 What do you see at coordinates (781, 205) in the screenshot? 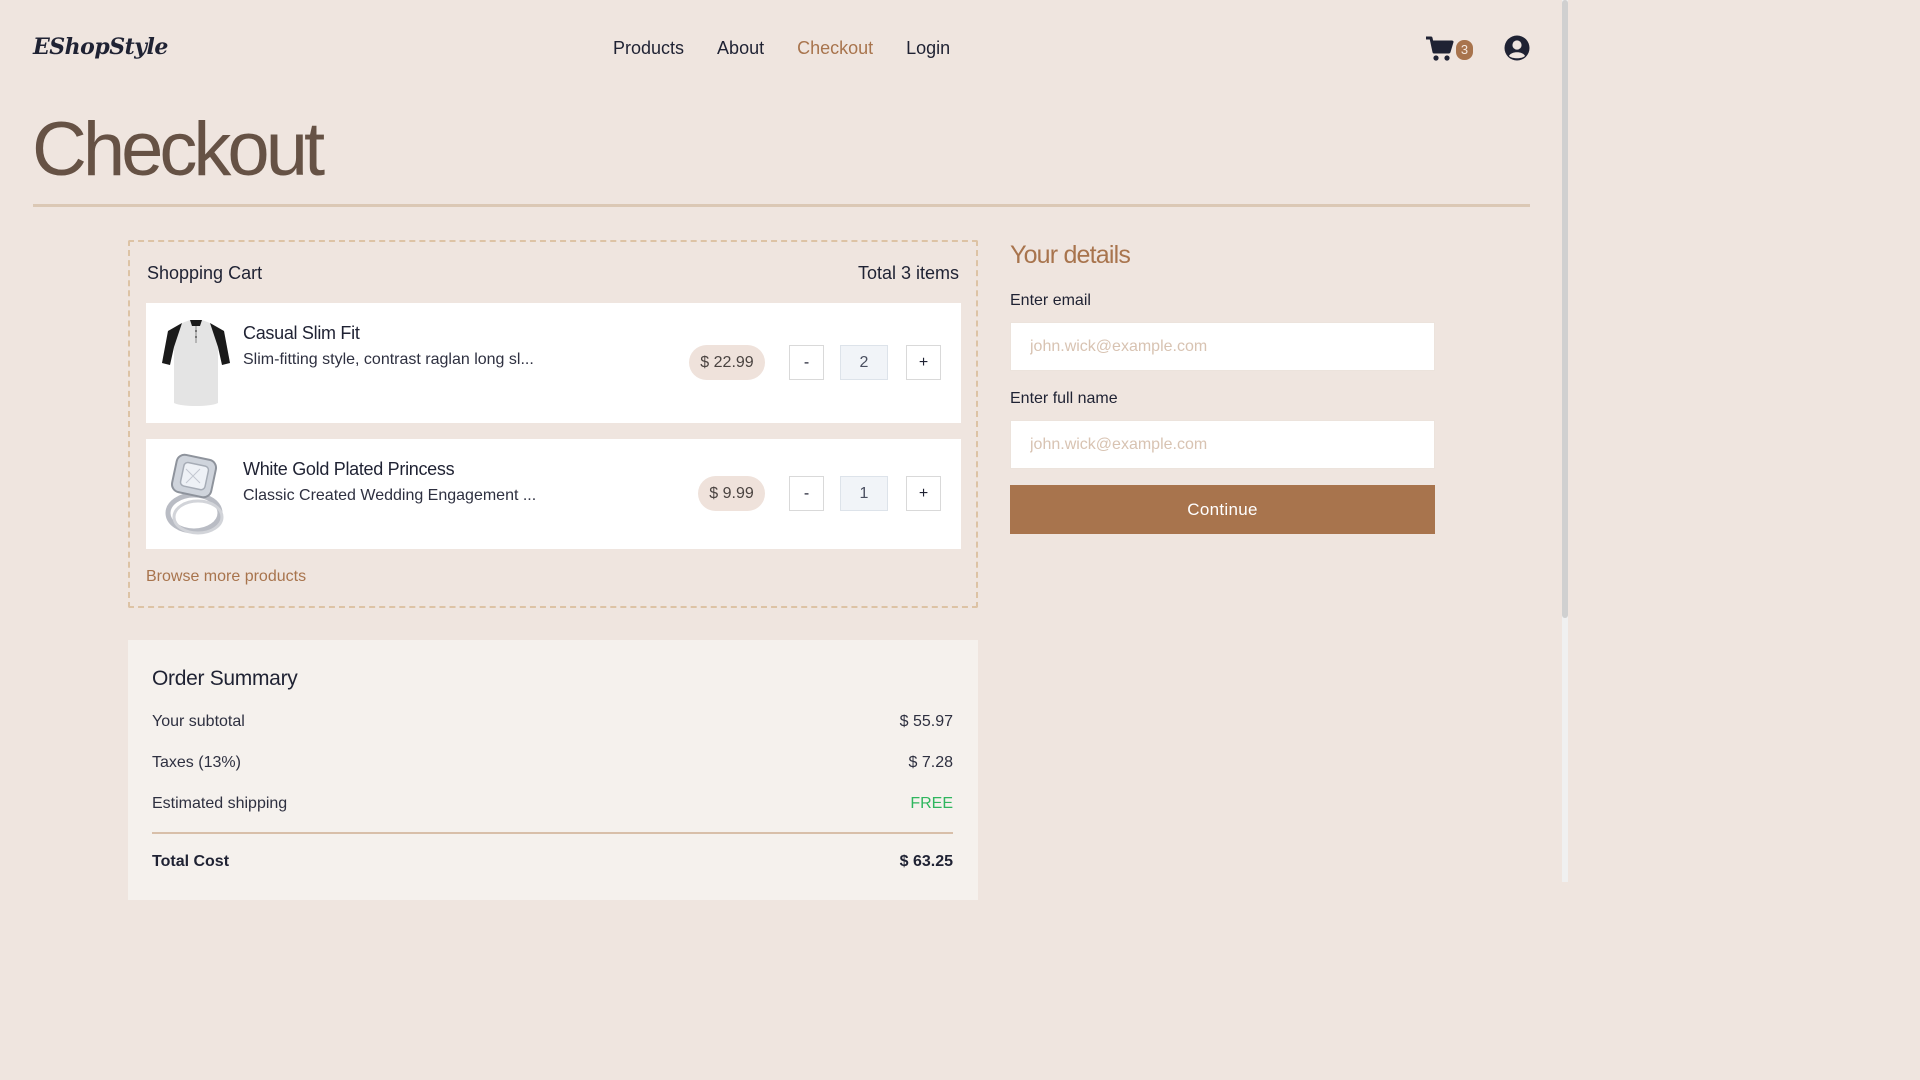
I see `title-divider` at bounding box center [781, 205].